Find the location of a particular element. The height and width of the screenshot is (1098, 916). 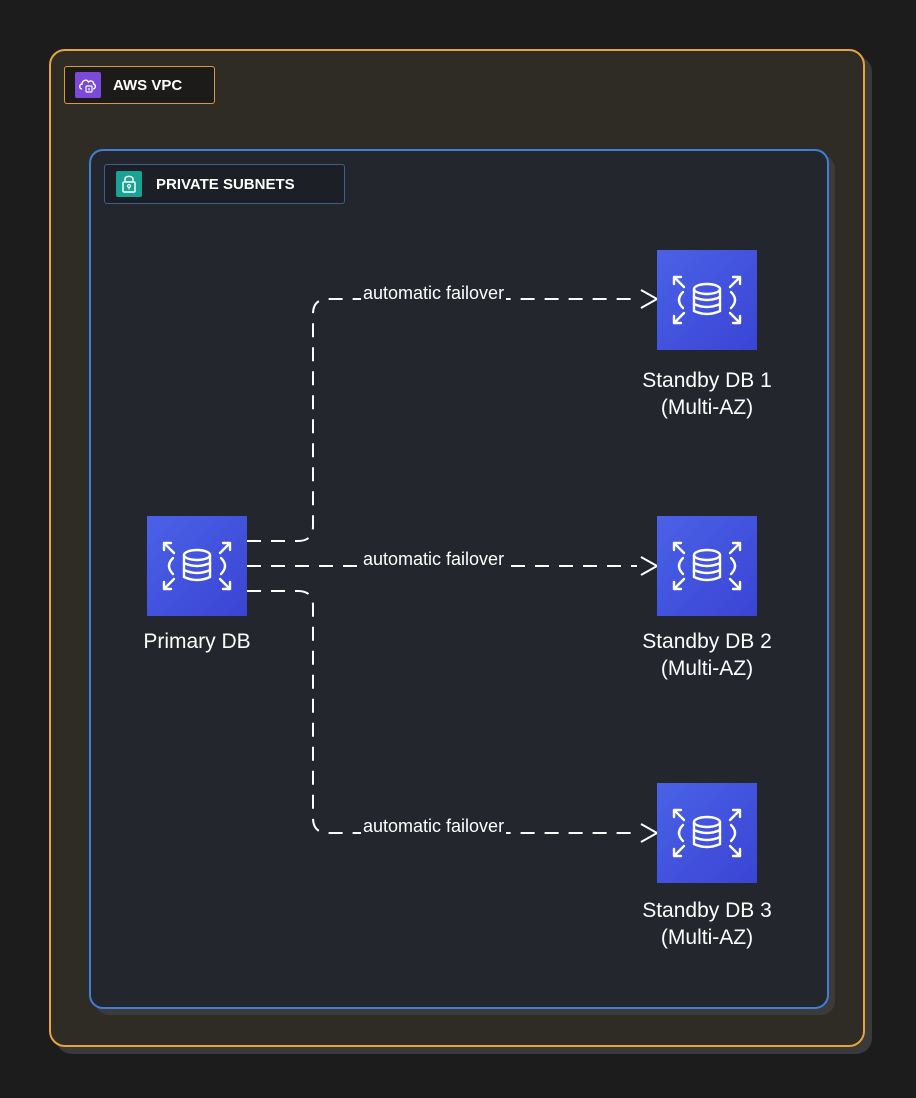

standby-db-2-icon is located at coordinates (707, 566).